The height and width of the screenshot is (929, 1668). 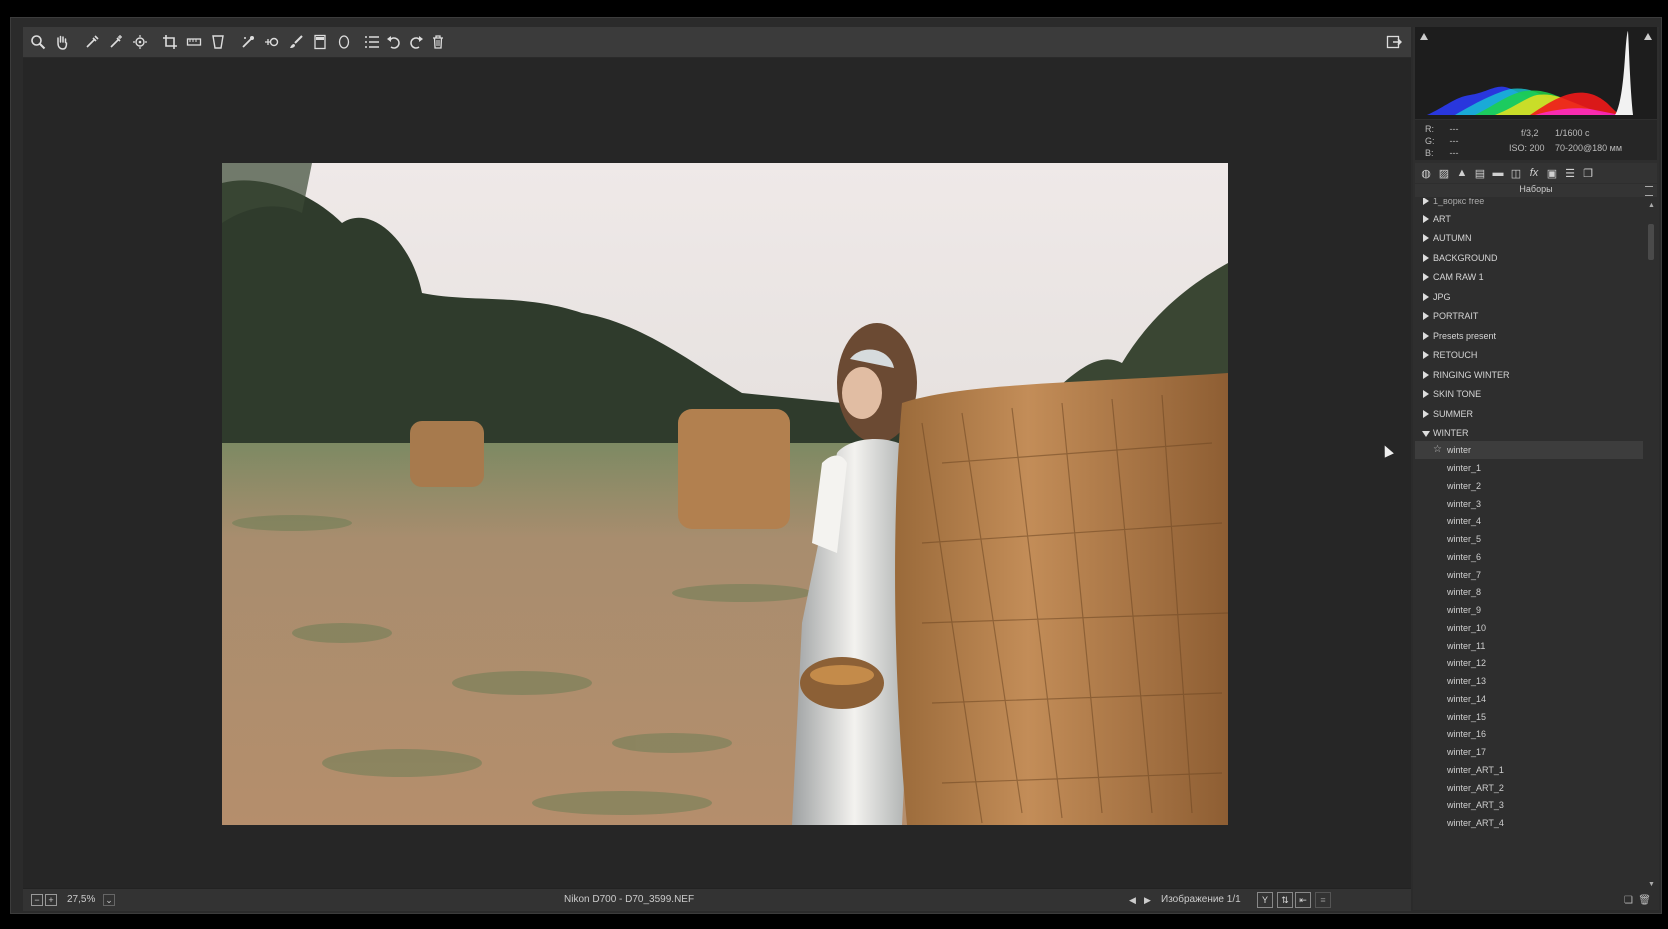 What do you see at coordinates (1651, 242) in the screenshot?
I see `scroll-thumb` at bounding box center [1651, 242].